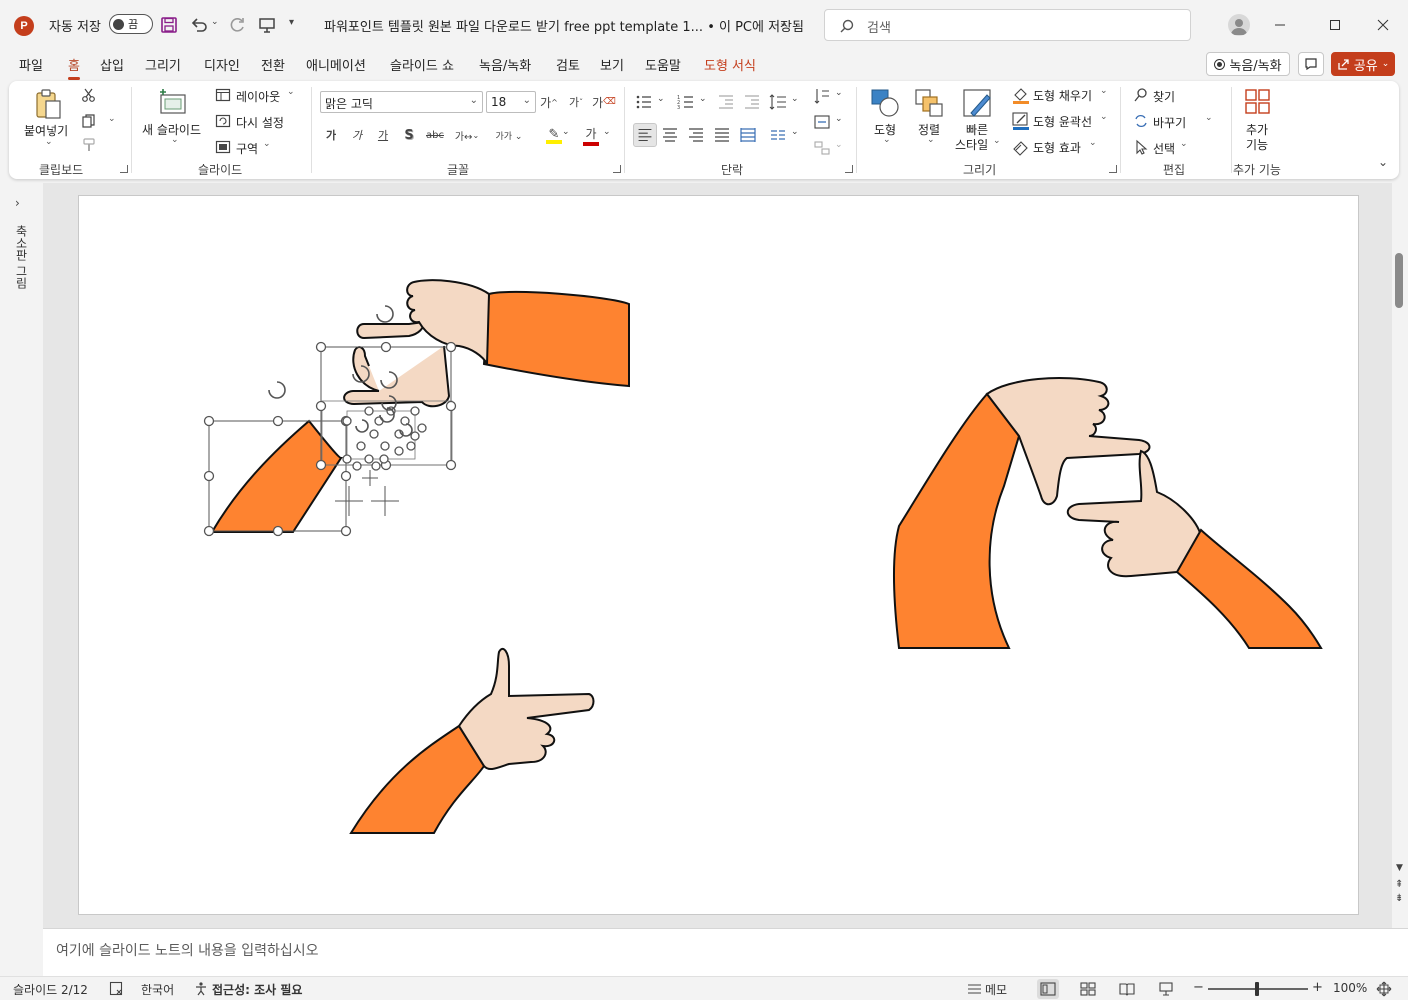 The height and width of the screenshot is (1000, 1408). I want to click on notes-icon, so click(974, 989).